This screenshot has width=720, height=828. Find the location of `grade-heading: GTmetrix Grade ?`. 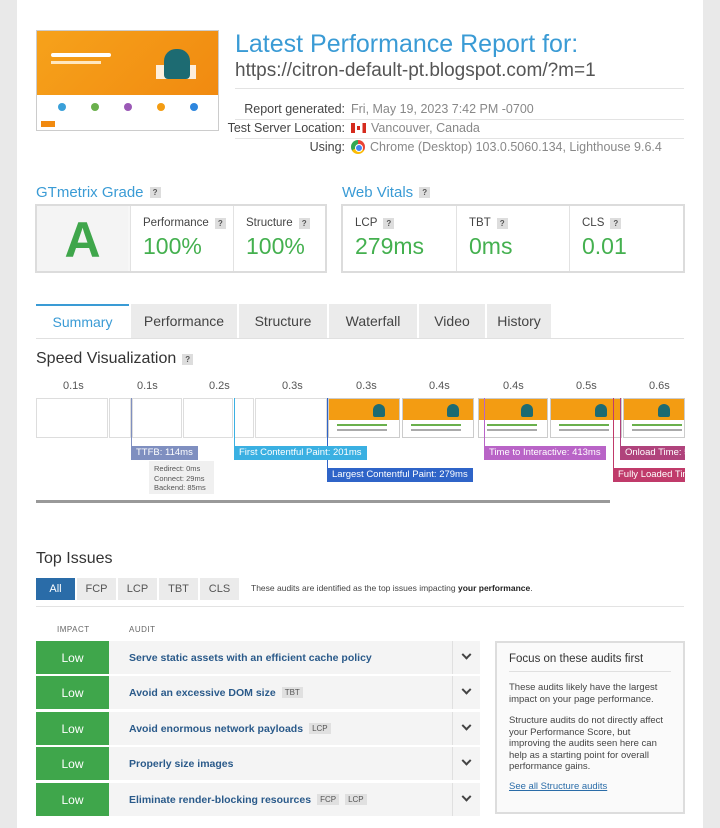

grade-heading: GTmetrix Grade ? is located at coordinates (98, 192).